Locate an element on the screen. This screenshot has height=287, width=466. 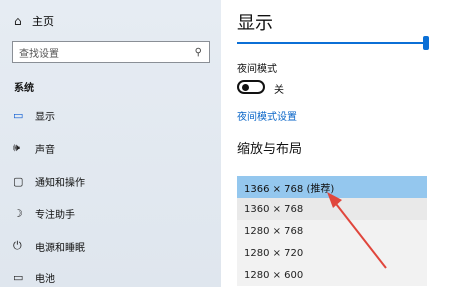
sidebar-item-label: 电池 is located at coordinates (45, 279).